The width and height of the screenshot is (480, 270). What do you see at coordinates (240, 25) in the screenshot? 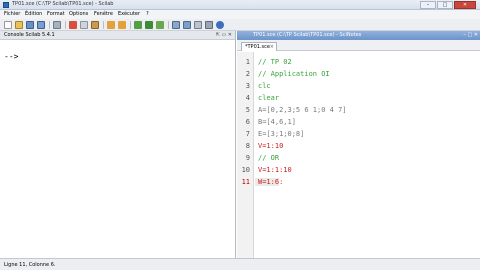
I see `toolbar` at bounding box center [240, 25].